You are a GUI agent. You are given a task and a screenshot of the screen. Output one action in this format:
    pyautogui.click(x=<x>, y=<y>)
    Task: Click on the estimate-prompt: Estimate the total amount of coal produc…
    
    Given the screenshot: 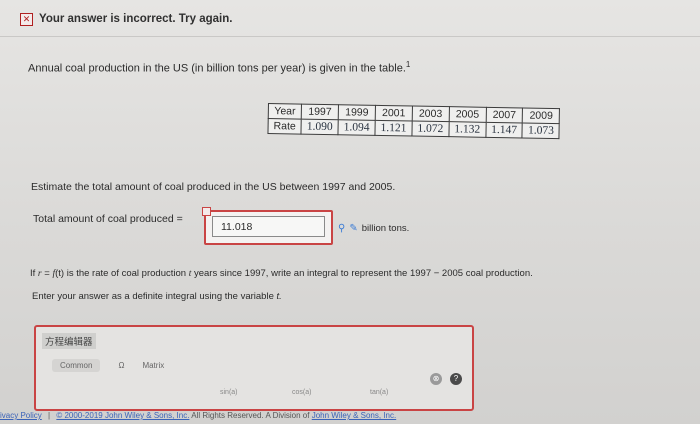 What is the action you would take?
    pyautogui.click(x=213, y=187)
    